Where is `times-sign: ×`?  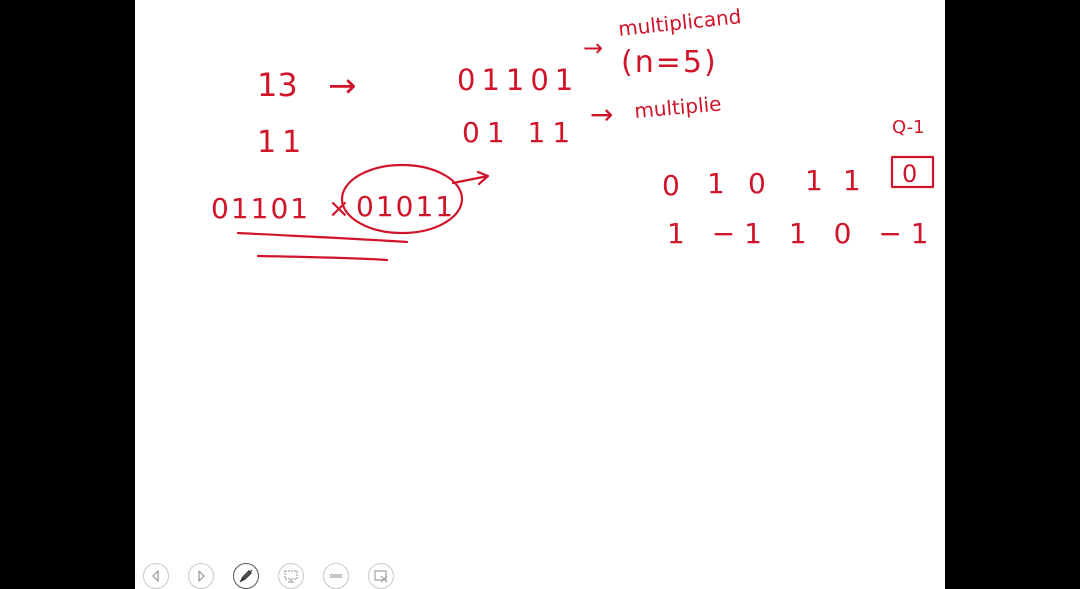
times-sign: × is located at coordinates (339, 209).